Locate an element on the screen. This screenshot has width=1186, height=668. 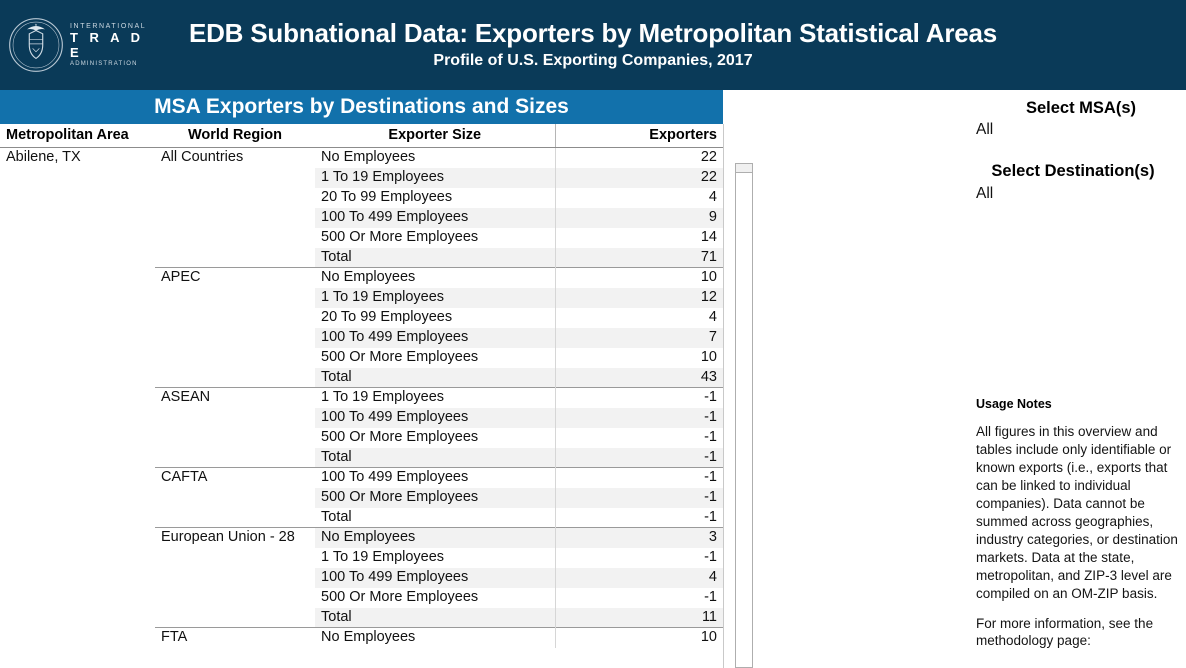
logo-line-2: T R A D E is located at coordinates (107, 44).